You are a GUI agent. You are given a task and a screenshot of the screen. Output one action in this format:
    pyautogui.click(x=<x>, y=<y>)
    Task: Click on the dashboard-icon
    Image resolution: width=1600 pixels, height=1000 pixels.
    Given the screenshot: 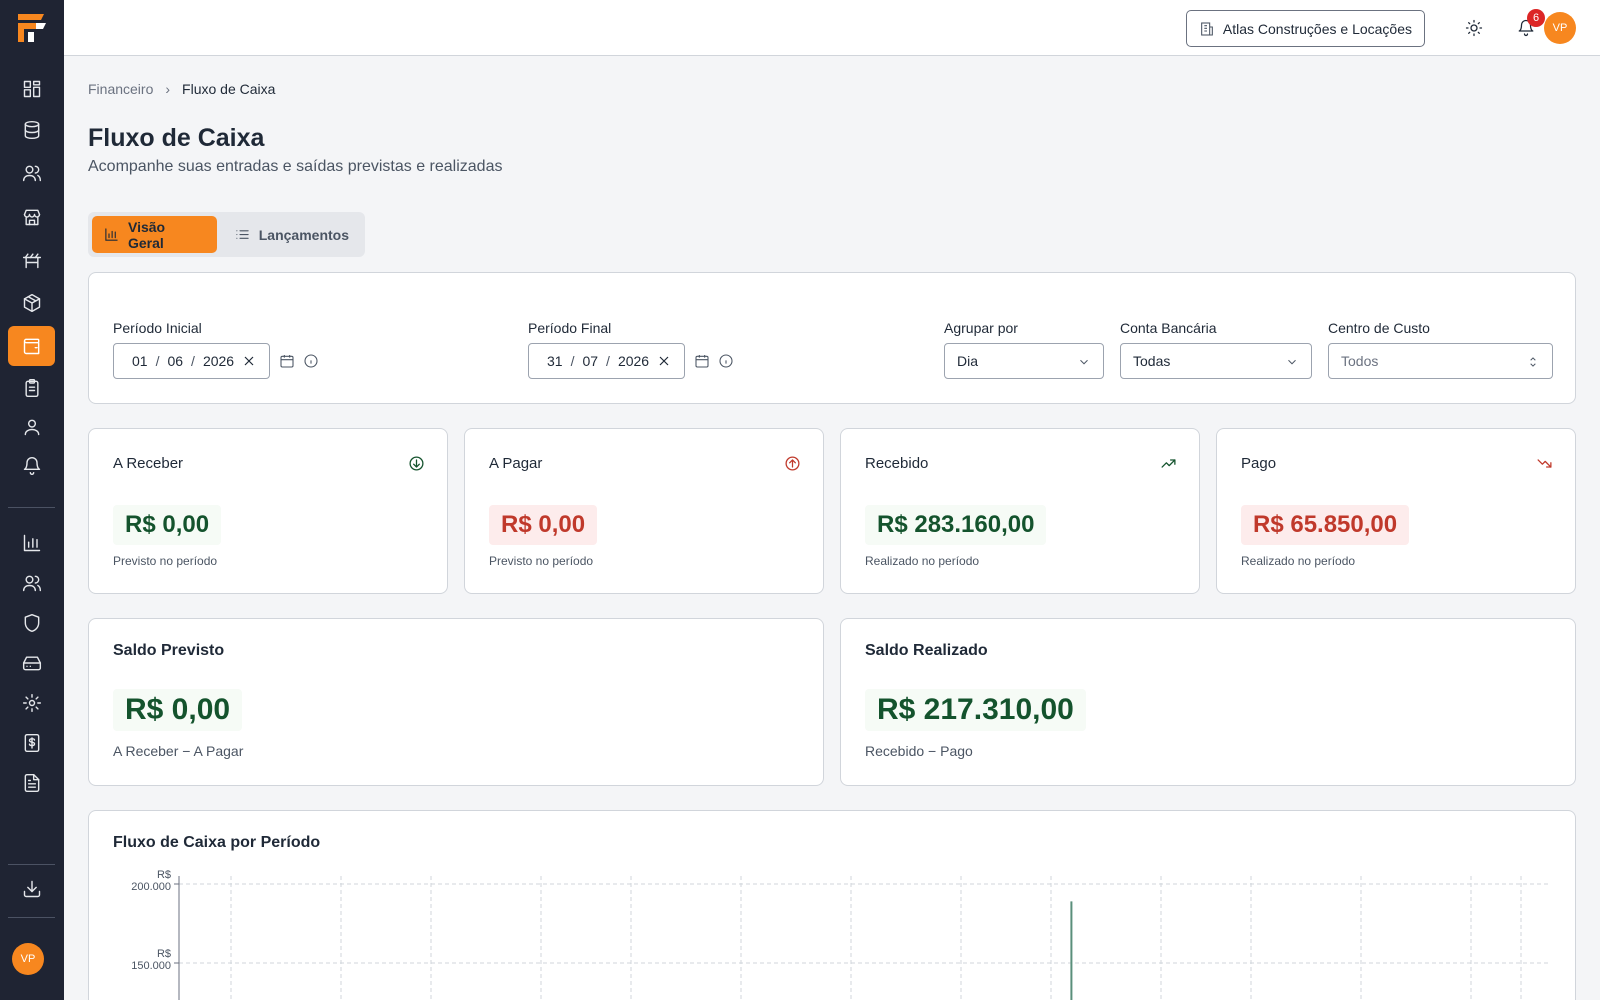 What is the action you would take?
    pyautogui.click(x=31, y=89)
    